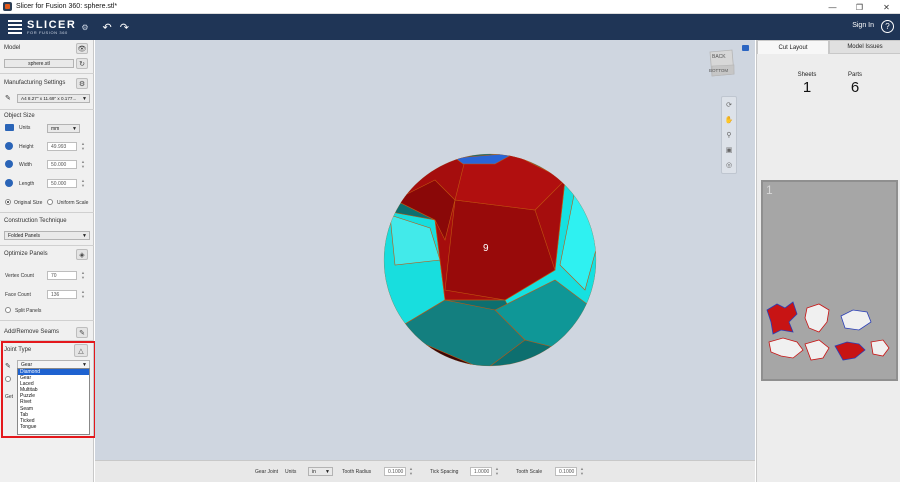  Describe the element at coordinates (8, 98) in the screenshot. I see `pencil-icon: ✎` at that location.